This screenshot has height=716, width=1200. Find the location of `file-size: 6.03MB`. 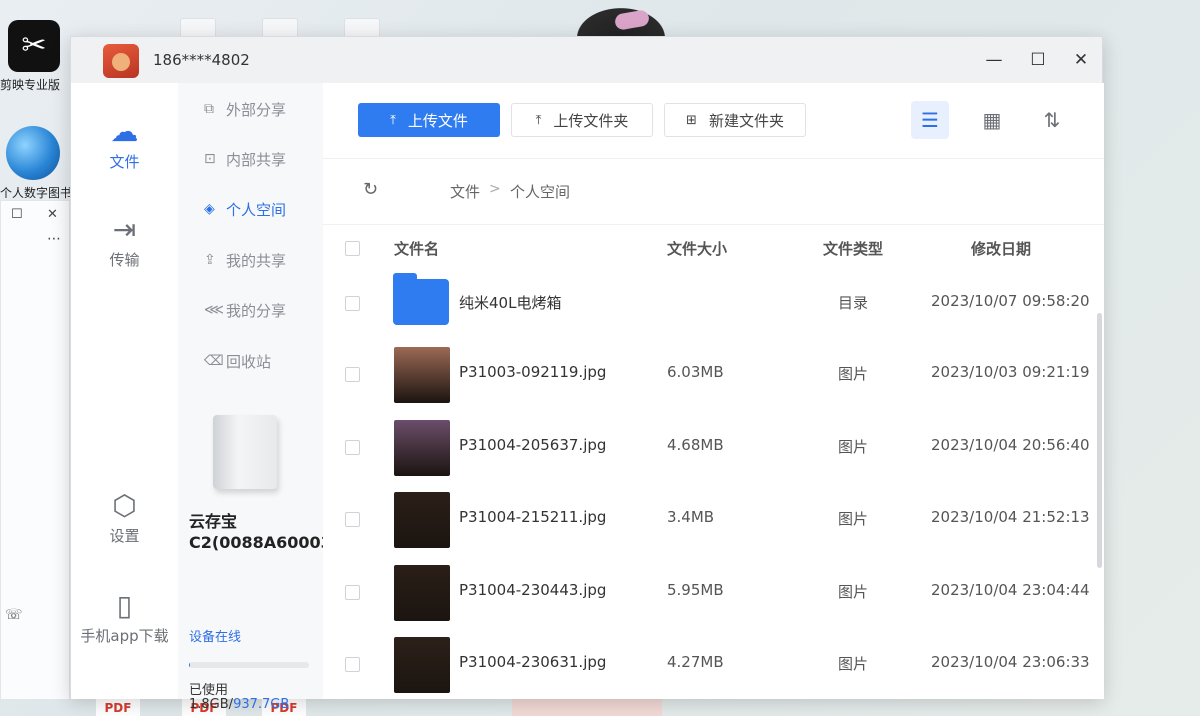

file-size: 6.03MB is located at coordinates (695, 372).